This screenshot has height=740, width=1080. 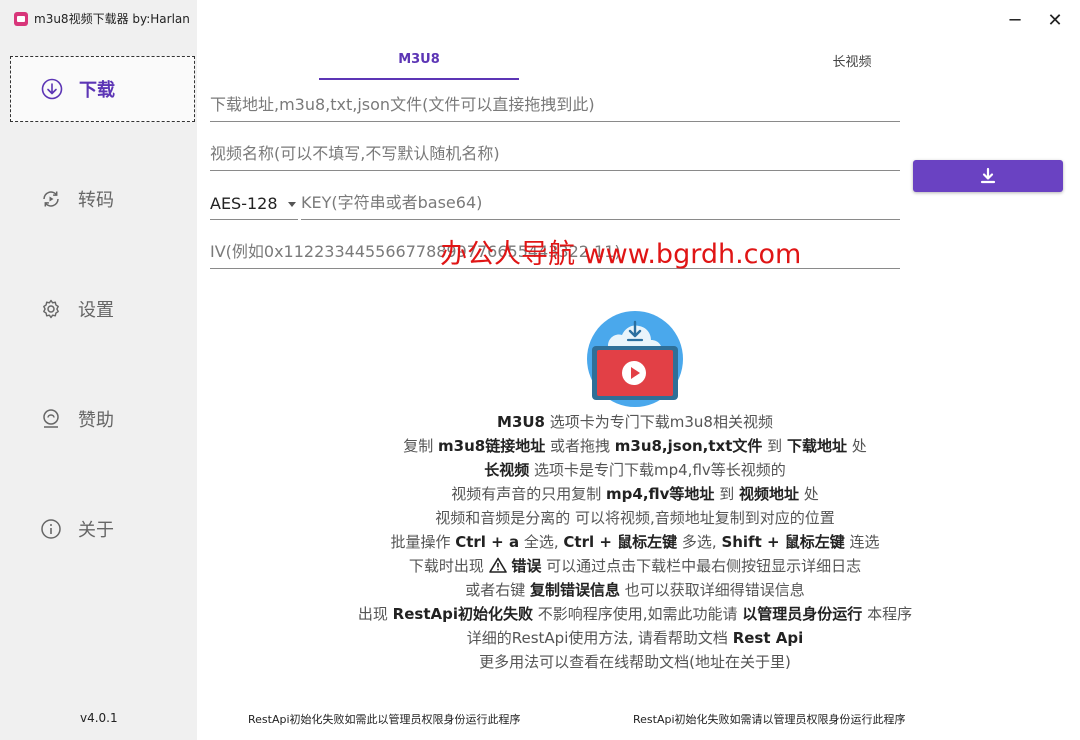 What do you see at coordinates (96, 420) in the screenshot?
I see `sidebar-item-label: 赞助` at bounding box center [96, 420].